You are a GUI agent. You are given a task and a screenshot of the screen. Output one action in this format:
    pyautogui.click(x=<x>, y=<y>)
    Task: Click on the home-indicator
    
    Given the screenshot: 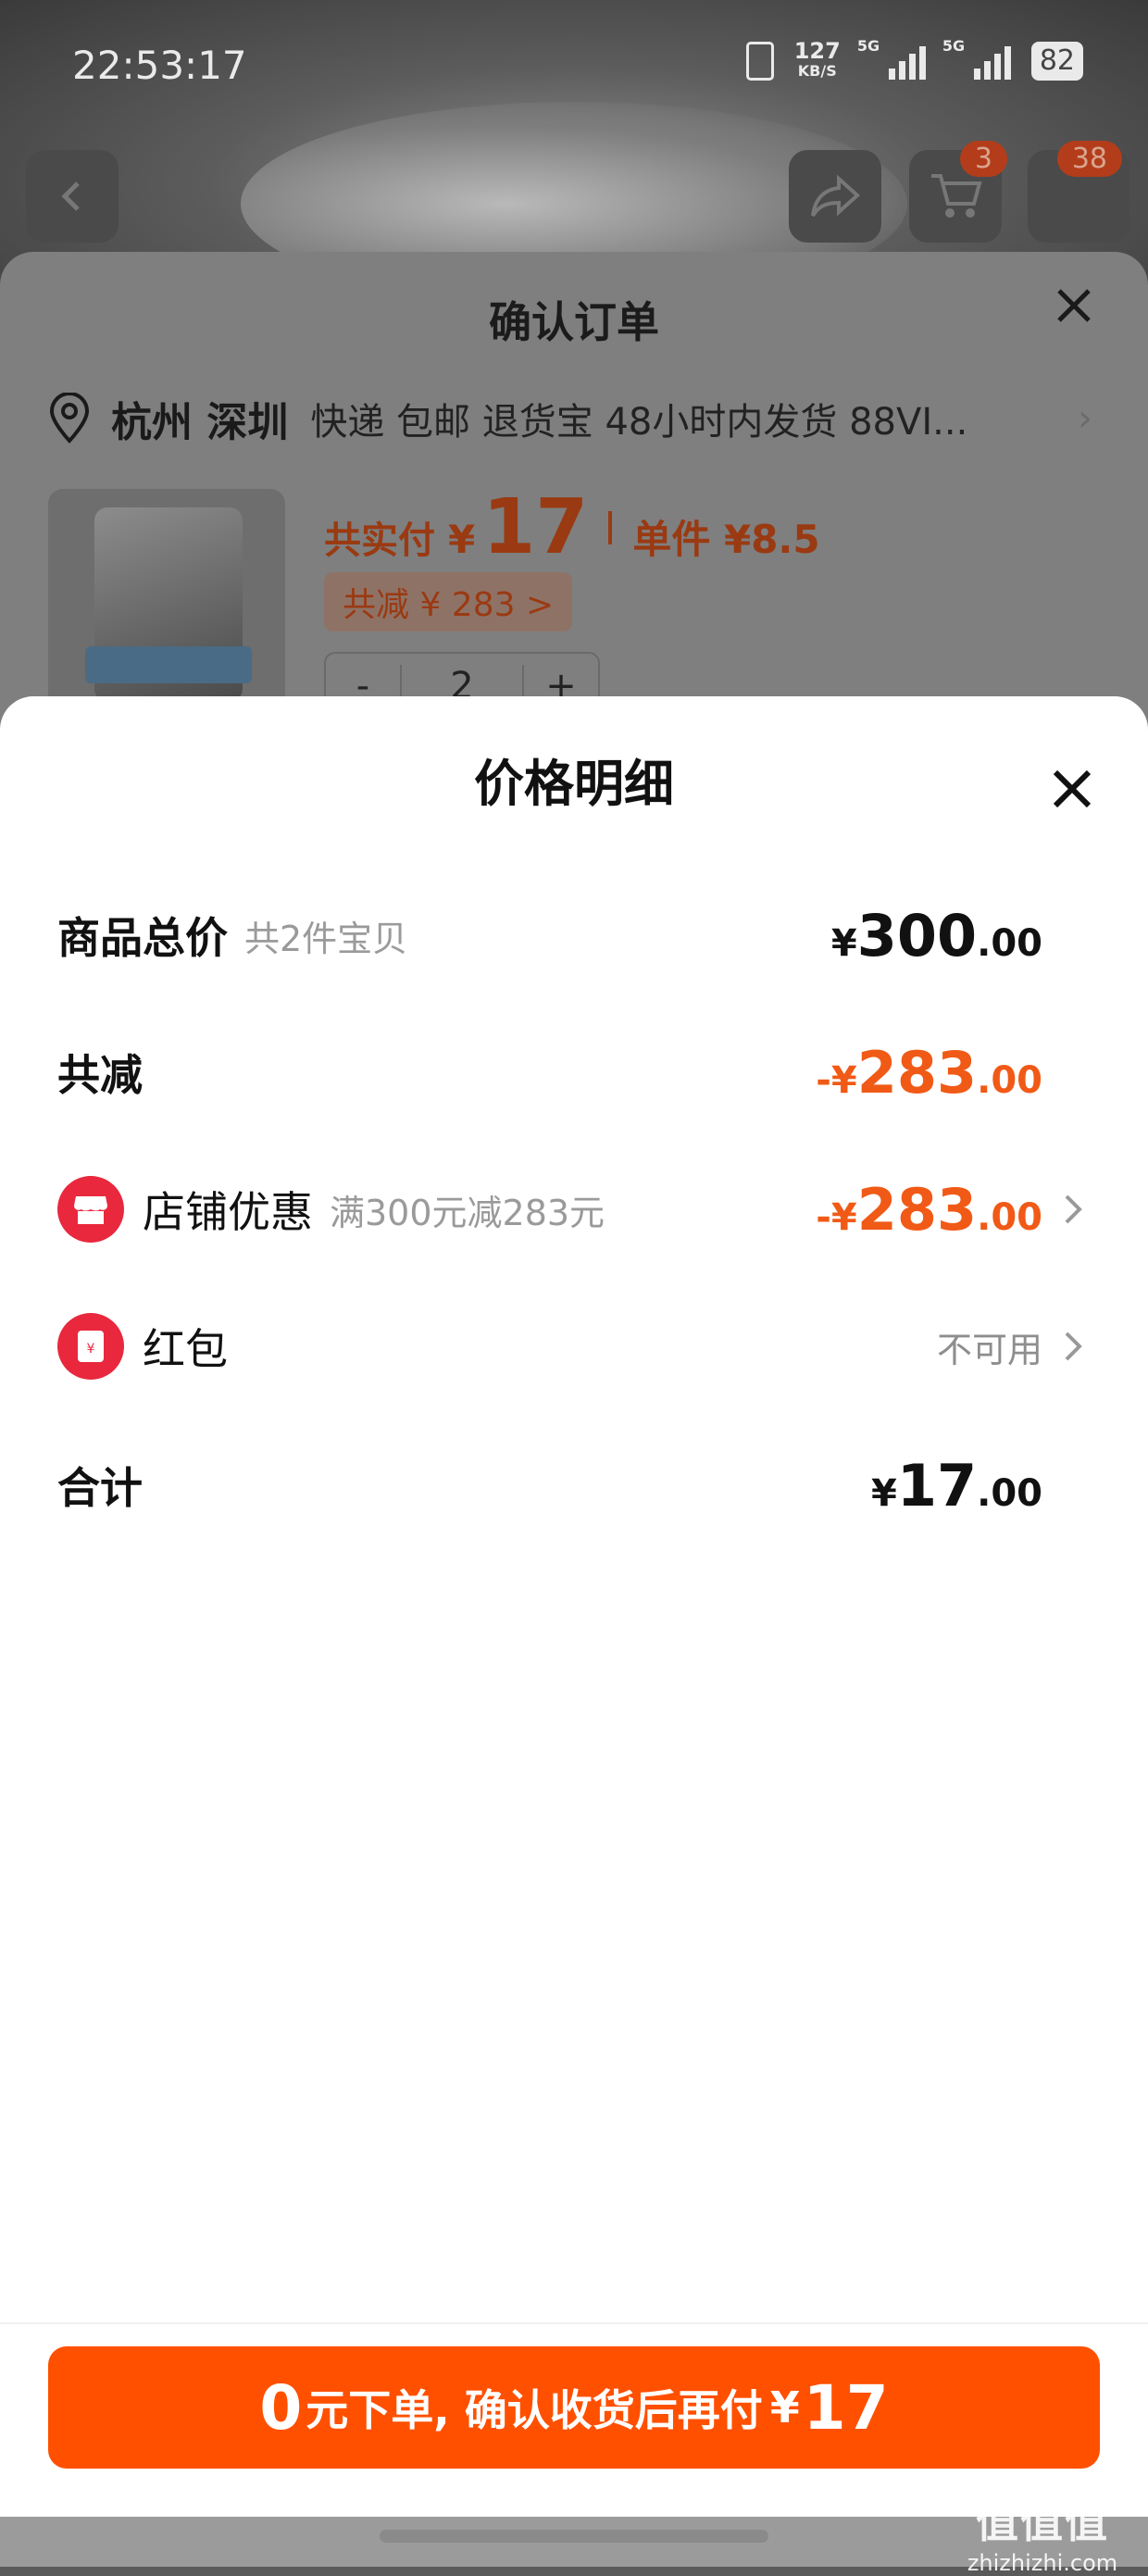 What is the action you would take?
    pyautogui.click(x=574, y=2537)
    